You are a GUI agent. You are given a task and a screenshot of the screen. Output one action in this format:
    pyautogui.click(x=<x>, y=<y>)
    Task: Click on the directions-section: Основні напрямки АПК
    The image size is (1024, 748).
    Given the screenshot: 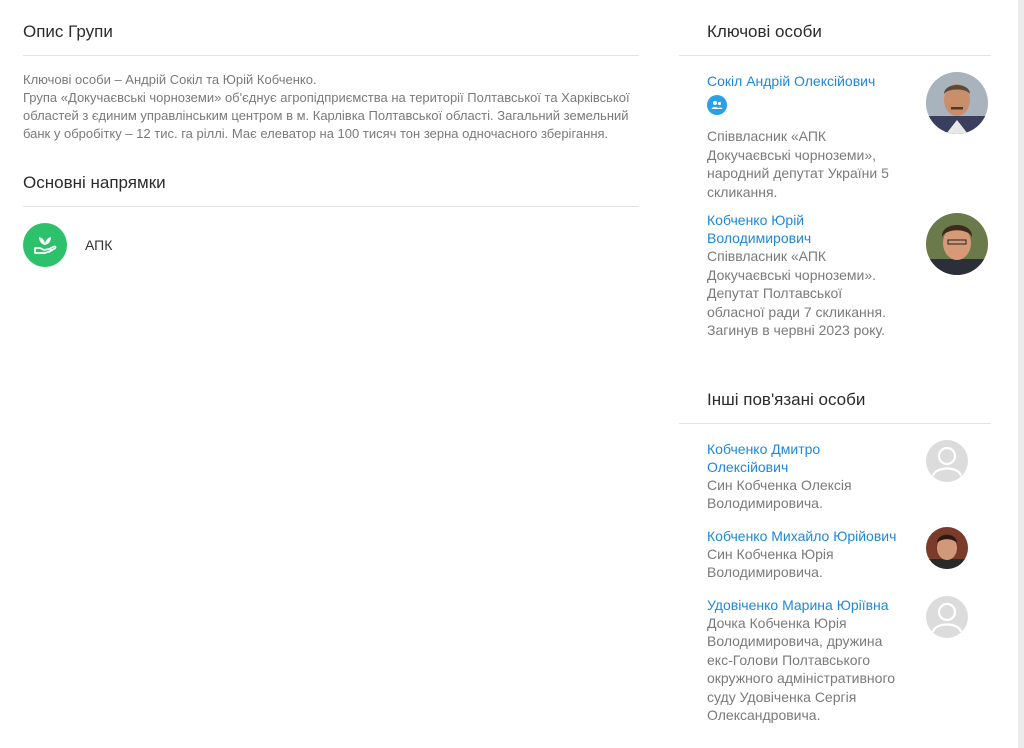 What is the action you would take?
    pyautogui.click(x=331, y=209)
    